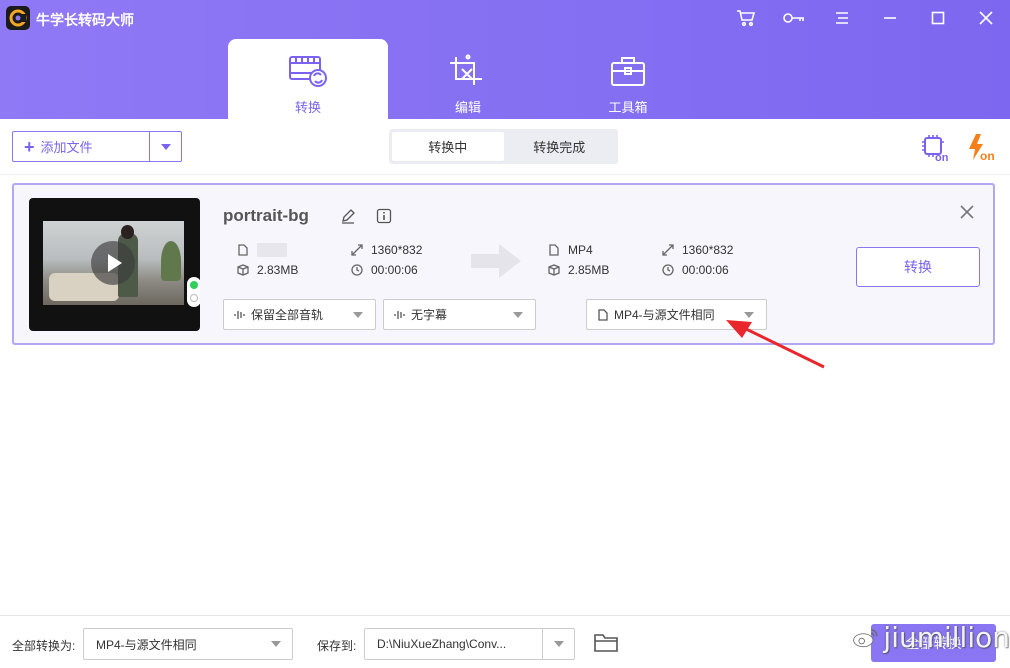 The height and width of the screenshot is (668, 1010). Describe the element at coordinates (986, 18) in the screenshot. I see `close-window-icon` at that location.